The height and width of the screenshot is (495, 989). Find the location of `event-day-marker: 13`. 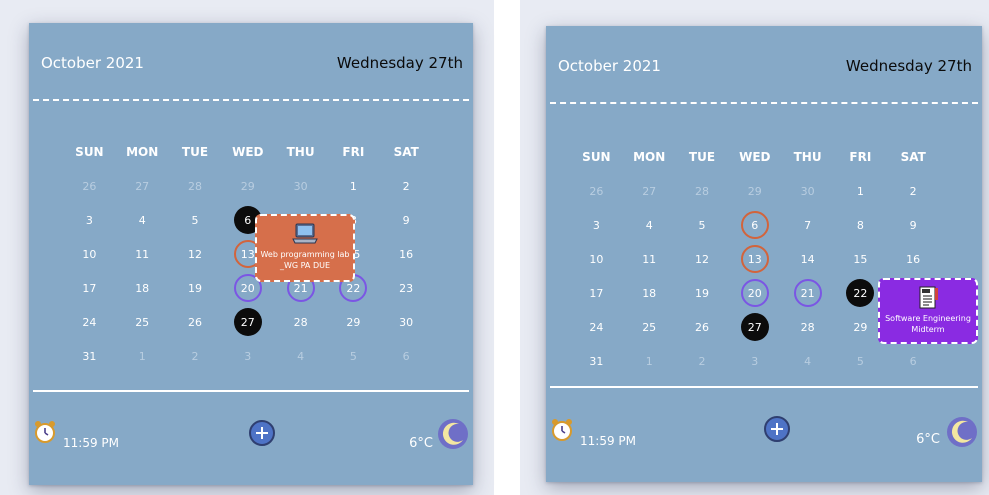

event-day-marker: 13 is located at coordinates (754, 259).